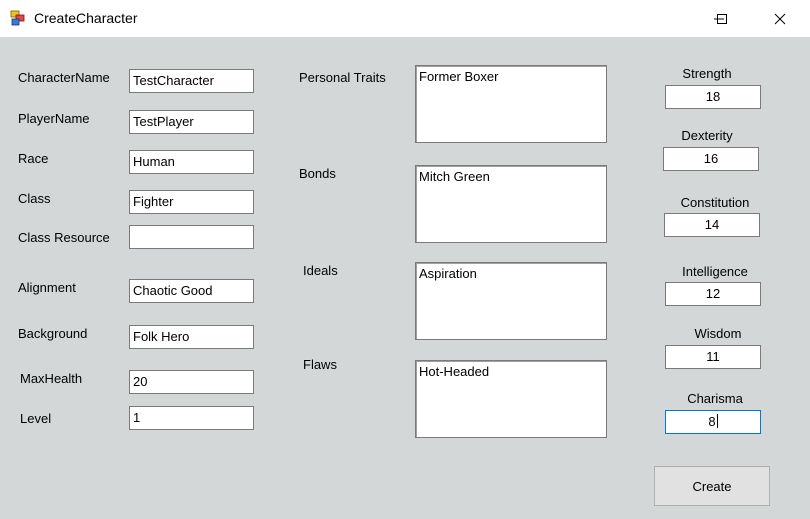 The height and width of the screenshot is (519, 810). What do you see at coordinates (405, 18) in the screenshot?
I see `title-bar: CreateCharacter` at bounding box center [405, 18].